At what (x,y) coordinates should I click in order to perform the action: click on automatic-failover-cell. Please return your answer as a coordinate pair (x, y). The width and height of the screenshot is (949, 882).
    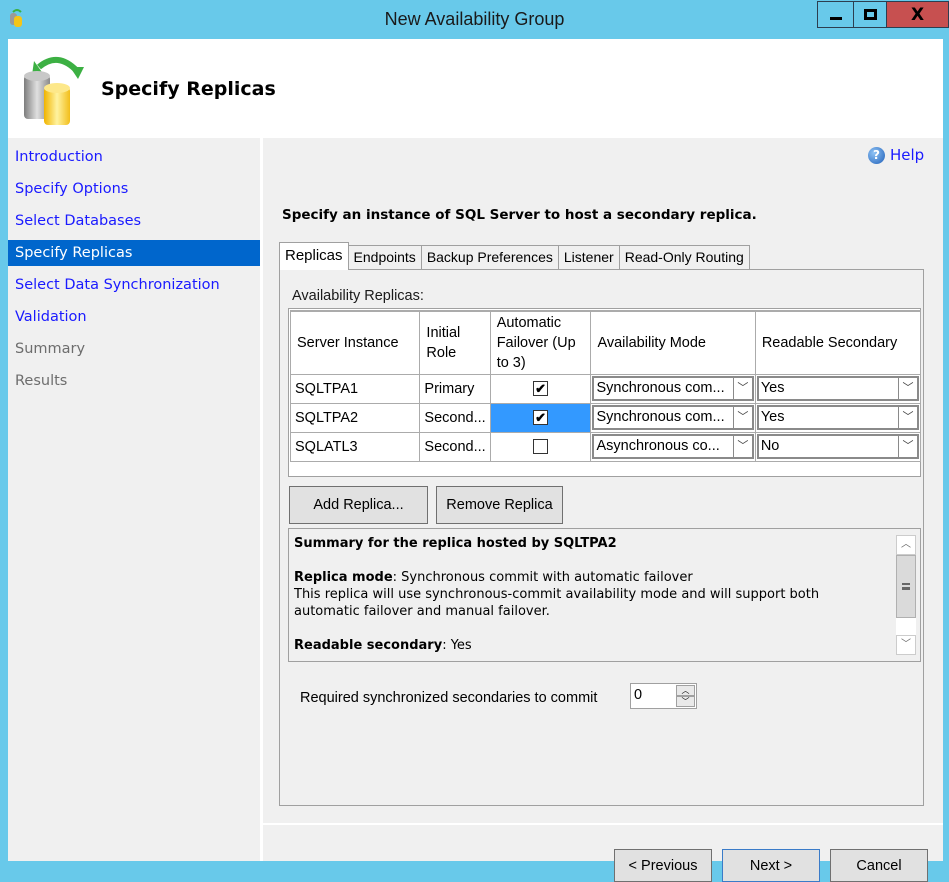
    Looking at the image, I should click on (540, 446).